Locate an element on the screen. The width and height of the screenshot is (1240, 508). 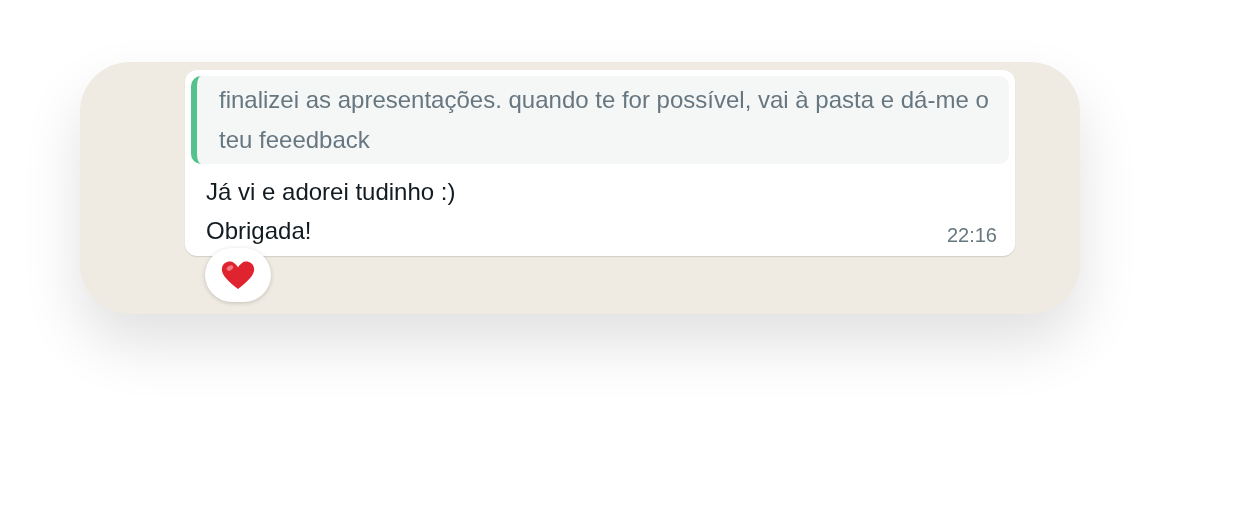
message-text: Obrigada! is located at coordinates (259, 231).